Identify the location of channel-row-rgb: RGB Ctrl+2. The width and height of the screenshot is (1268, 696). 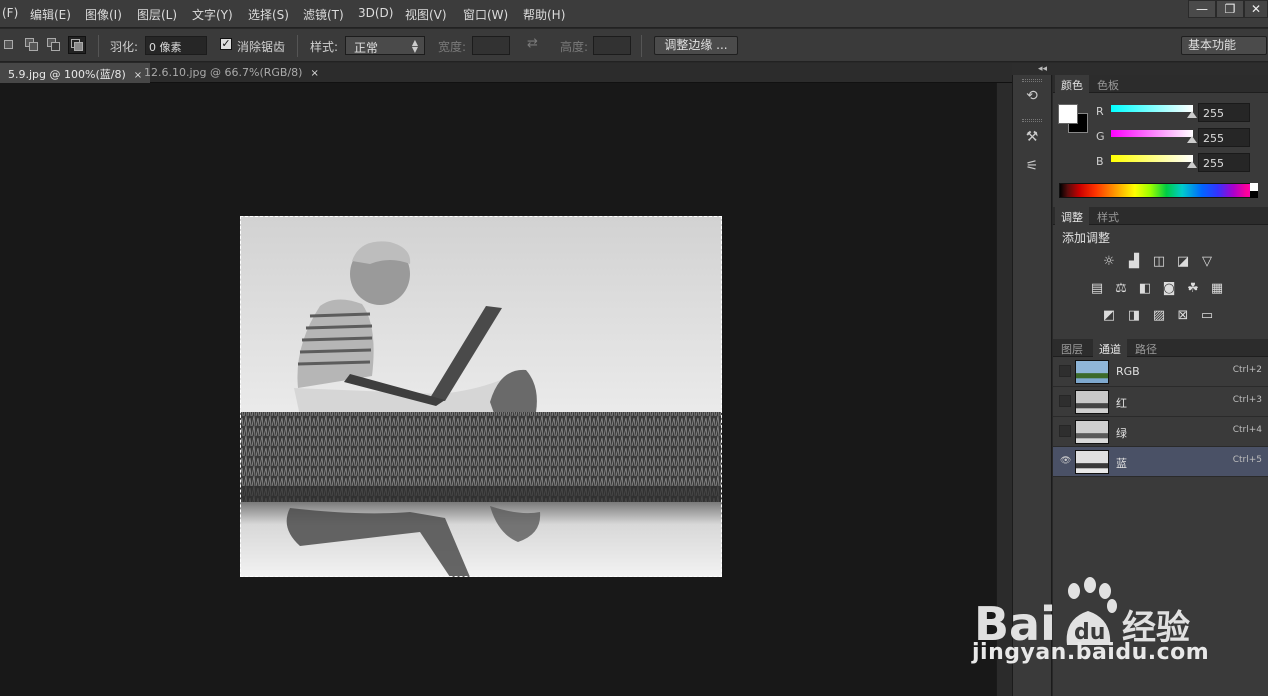
(1160, 372).